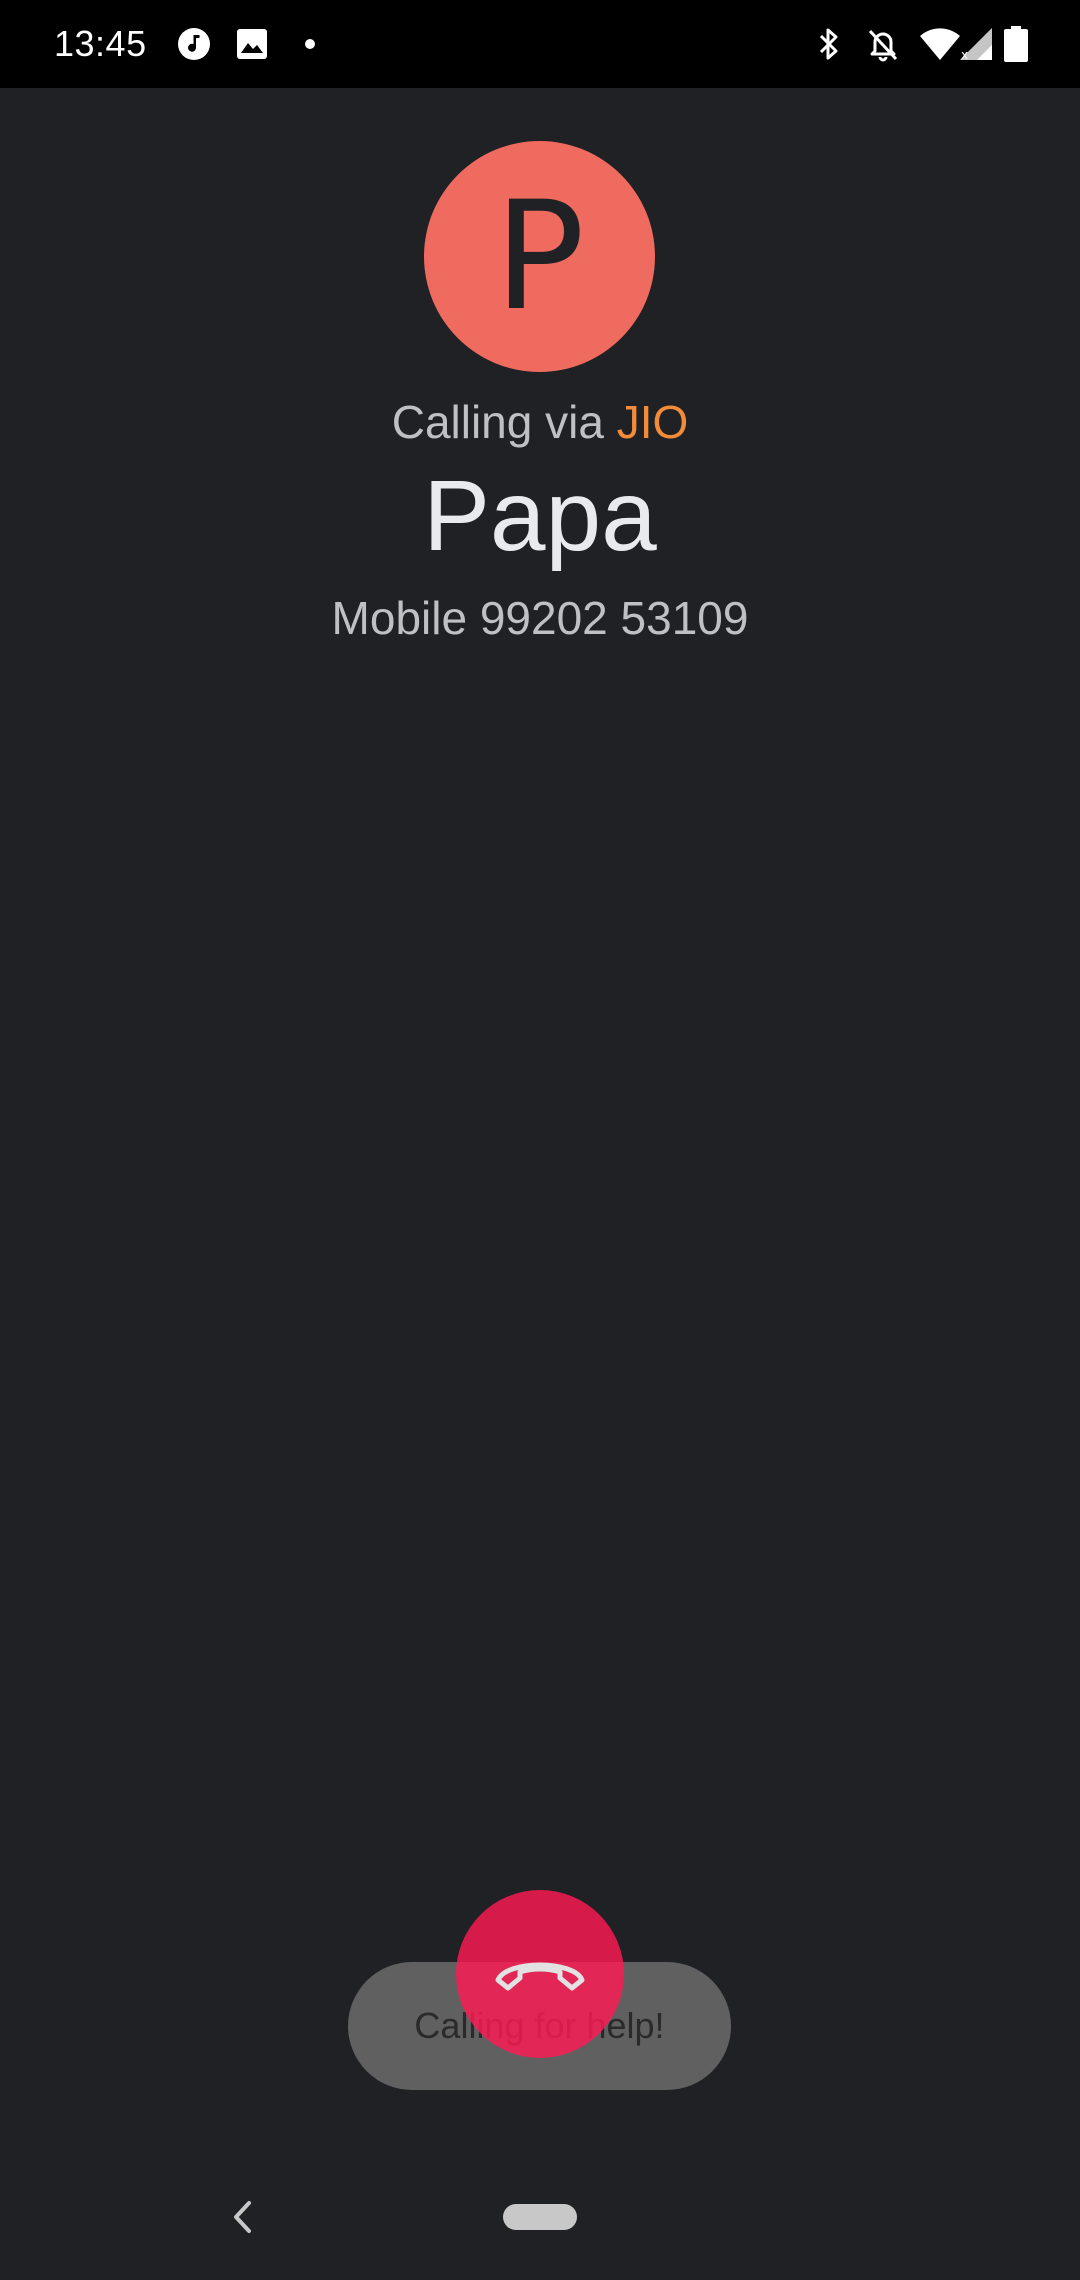 The image size is (1080, 2280). Describe the element at coordinates (540, 44) in the screenshot. I see `status-bar: 13:45 x` at that location.